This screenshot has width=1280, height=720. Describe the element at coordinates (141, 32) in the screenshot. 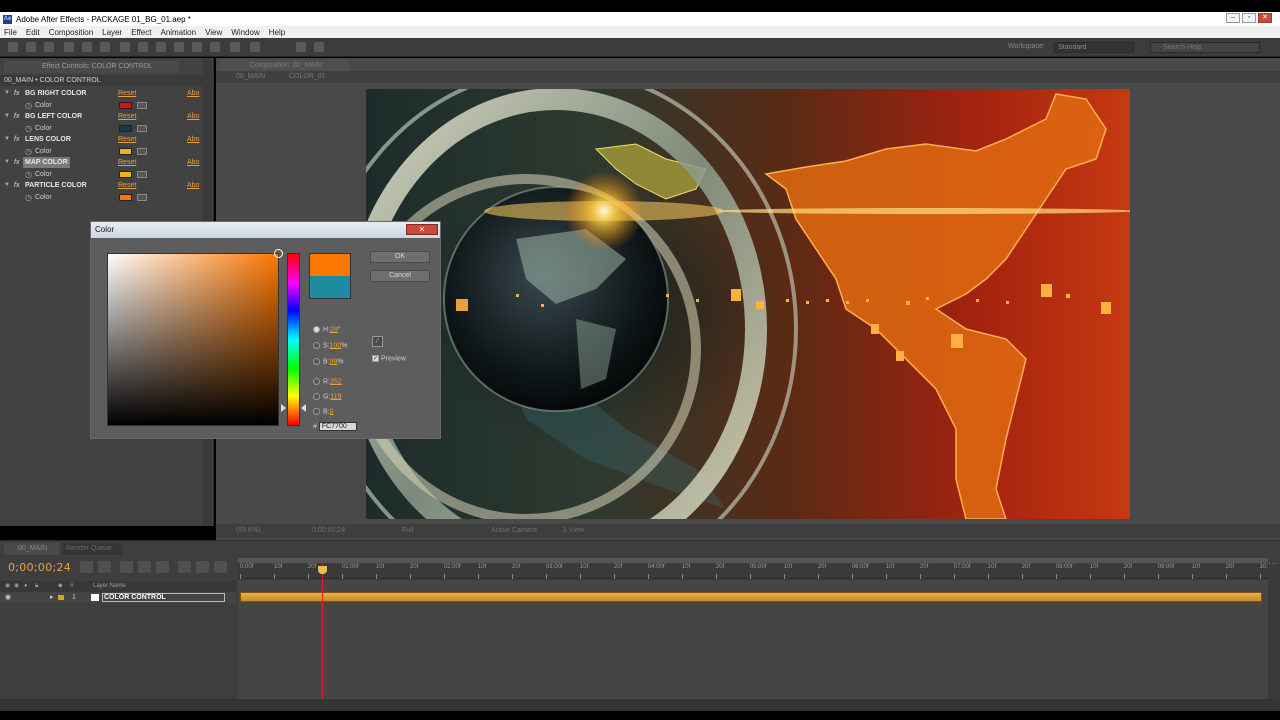

I see `menu-effect: Effect` at that location.